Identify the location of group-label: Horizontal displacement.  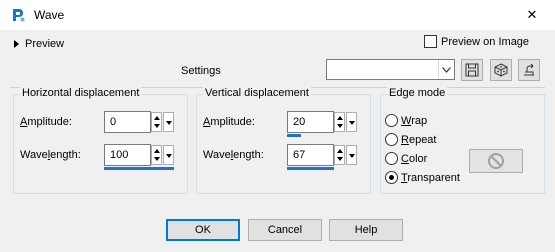
(81, 93).